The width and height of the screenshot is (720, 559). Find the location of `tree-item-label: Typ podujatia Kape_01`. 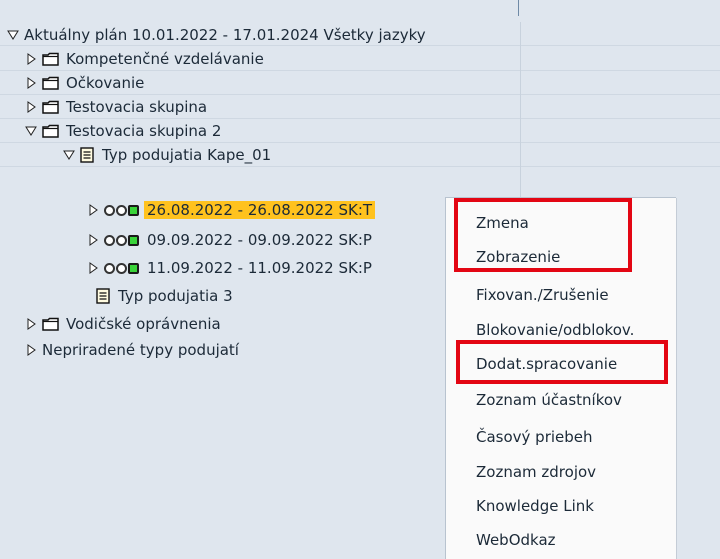

tree-item-label: Typ podujatia Kape_01 is located at coordinates (187, 155).